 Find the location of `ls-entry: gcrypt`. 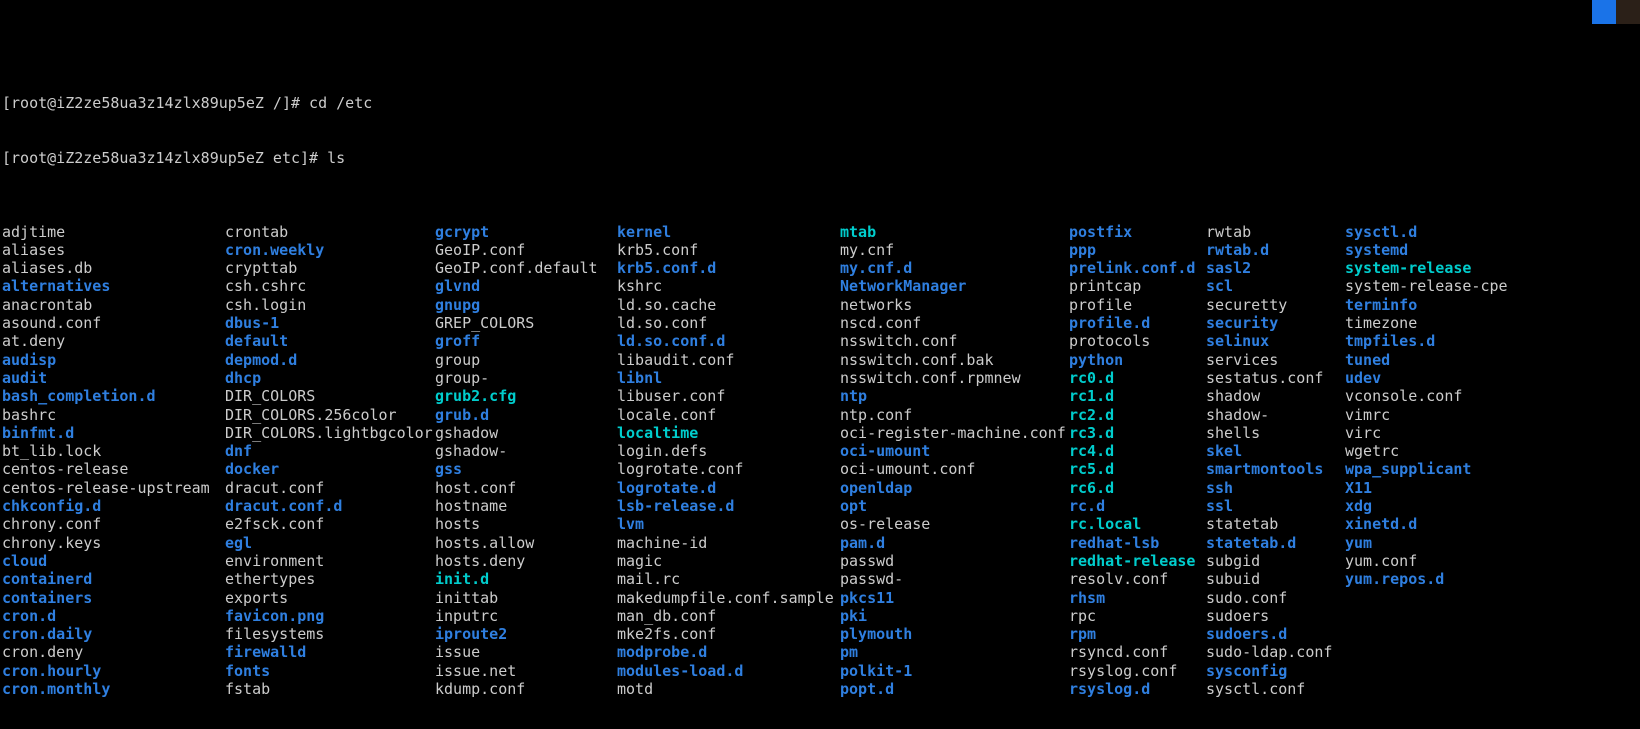

ls-entry: gcrypt is located at coordinates (462, 231).